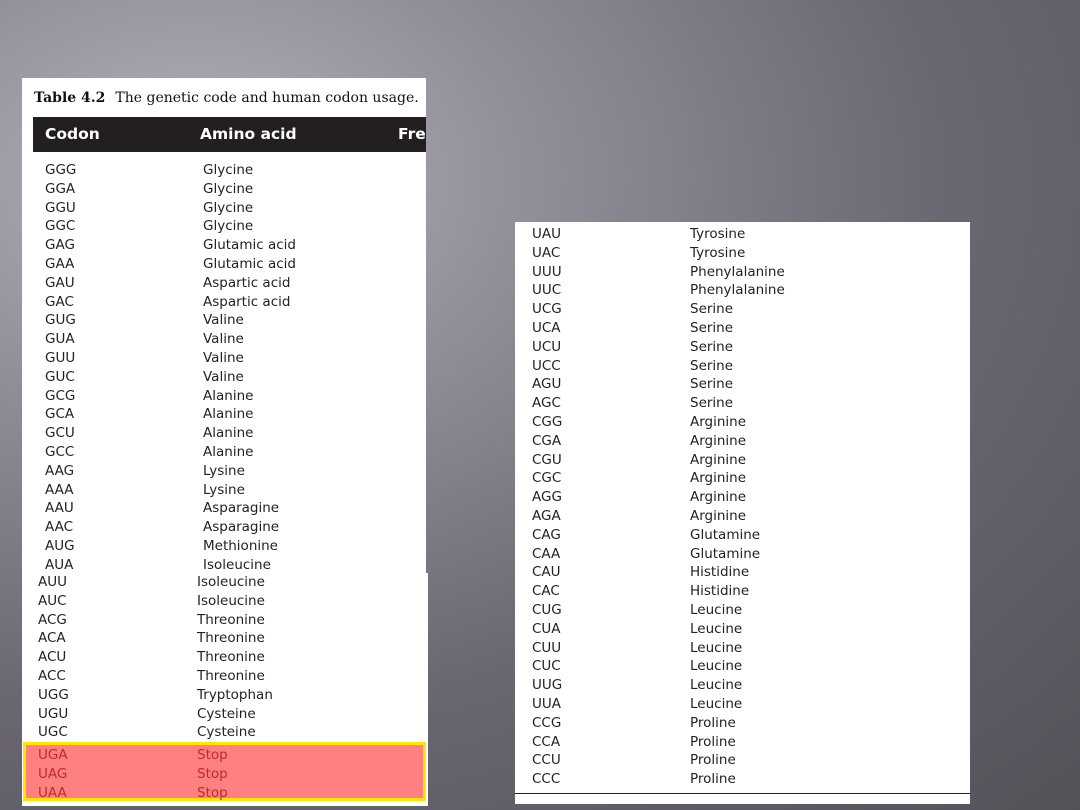 The image size is (1080, 810). Describe the element at coordinates (267, 98) in the screenshot. I see `table-caption-text: The genetic code and human codon usage.` at that location.